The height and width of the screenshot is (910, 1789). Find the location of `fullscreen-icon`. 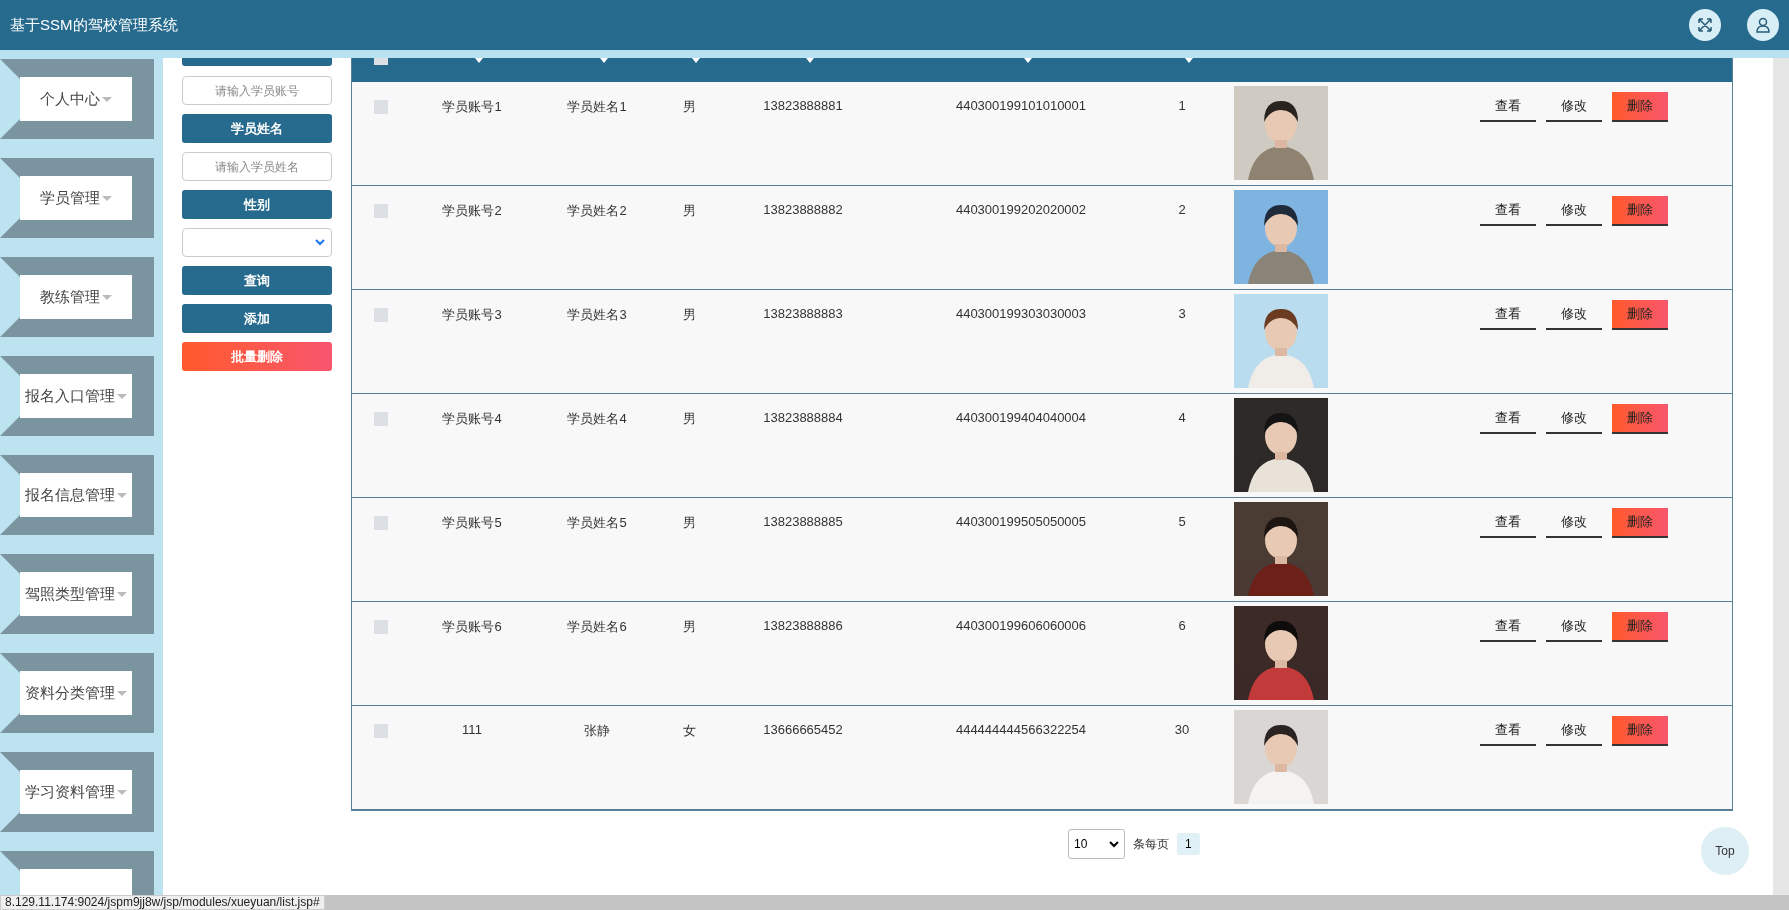

fullscreen-icon is located at coordinates (1705, 25).